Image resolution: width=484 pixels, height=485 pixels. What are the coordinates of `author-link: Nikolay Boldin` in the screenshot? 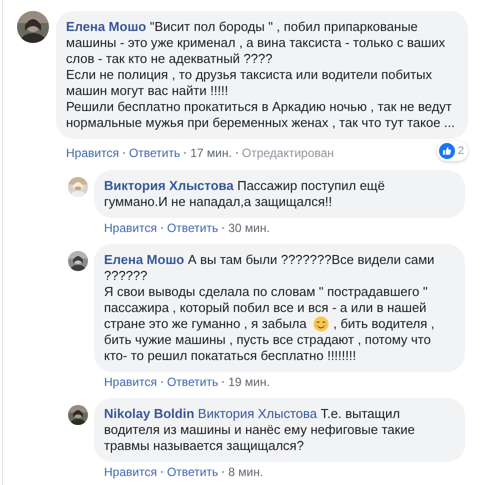 It's located at (149, 413).